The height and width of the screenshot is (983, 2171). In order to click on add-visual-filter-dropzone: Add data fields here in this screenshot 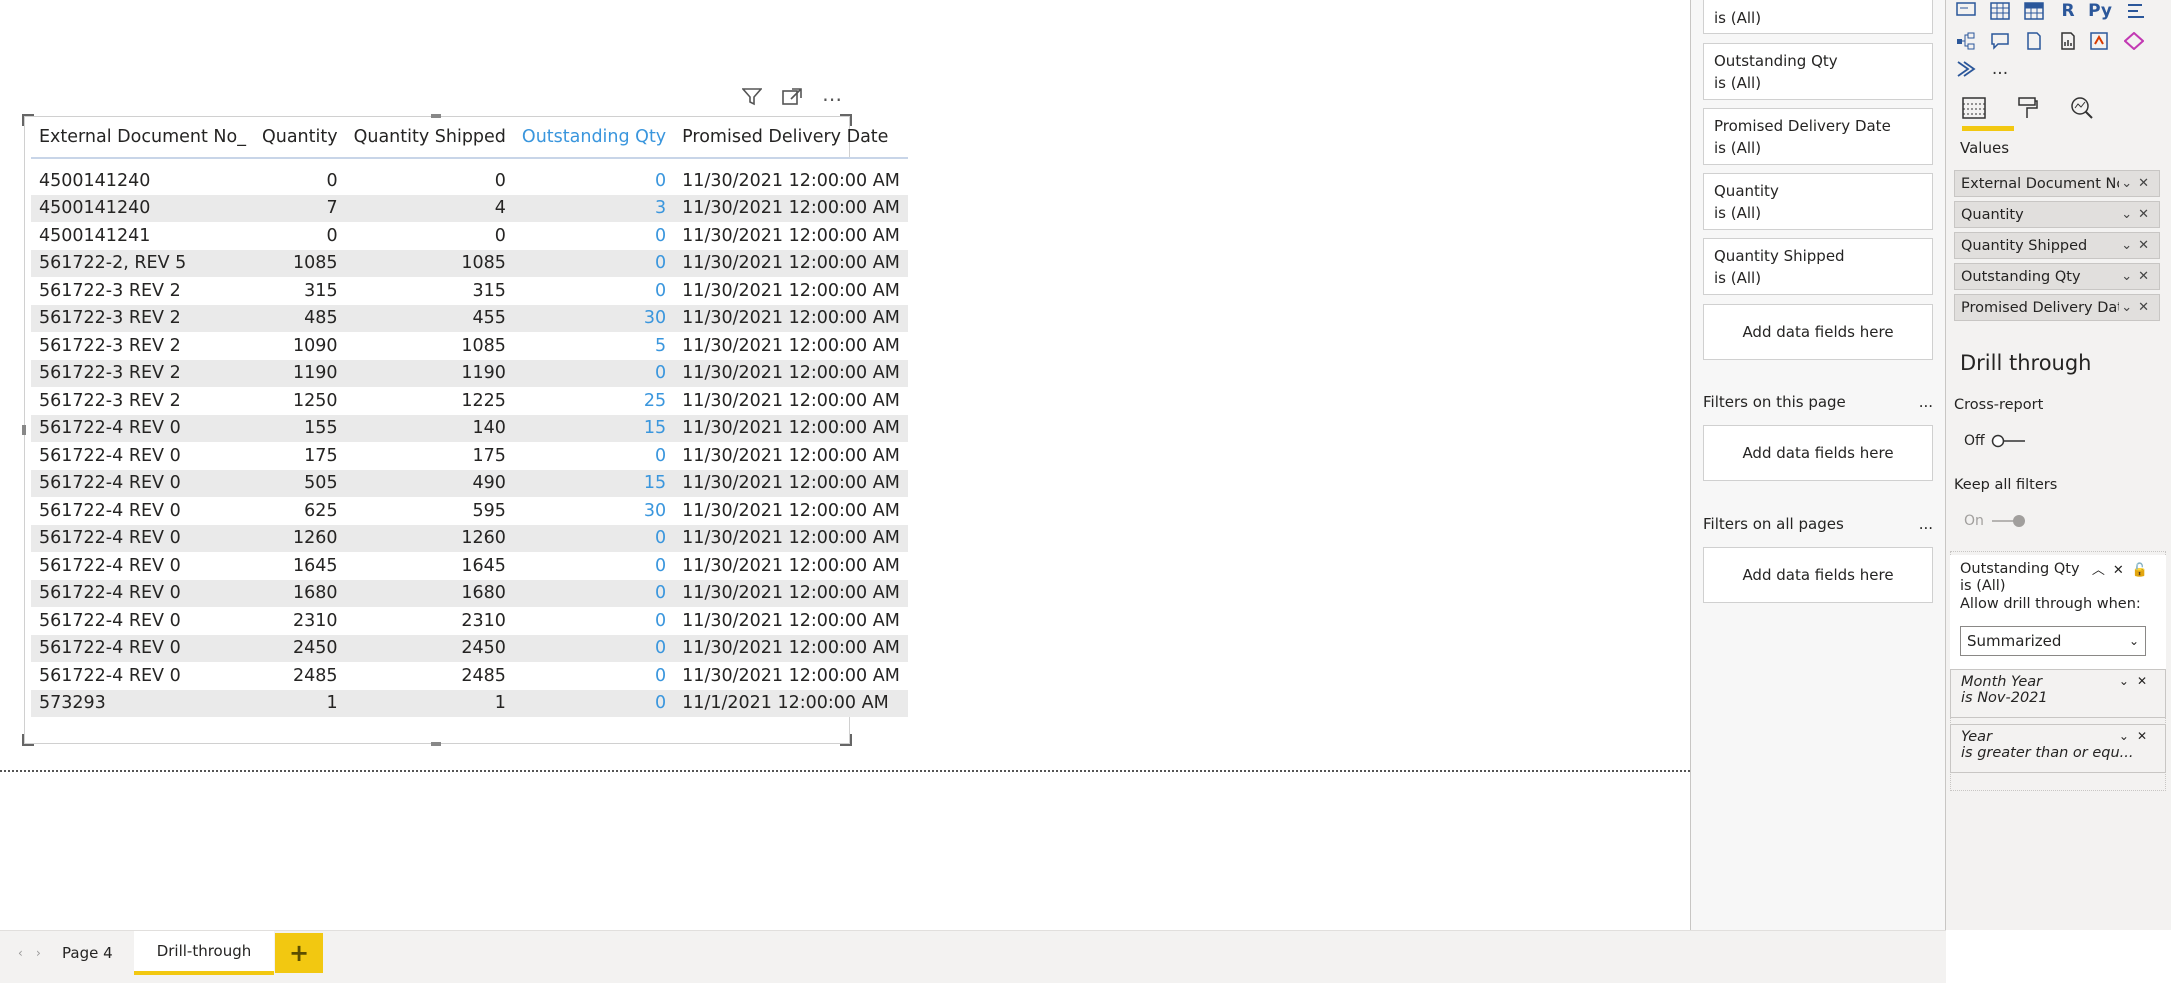, I will do `click(1818, 332)`.